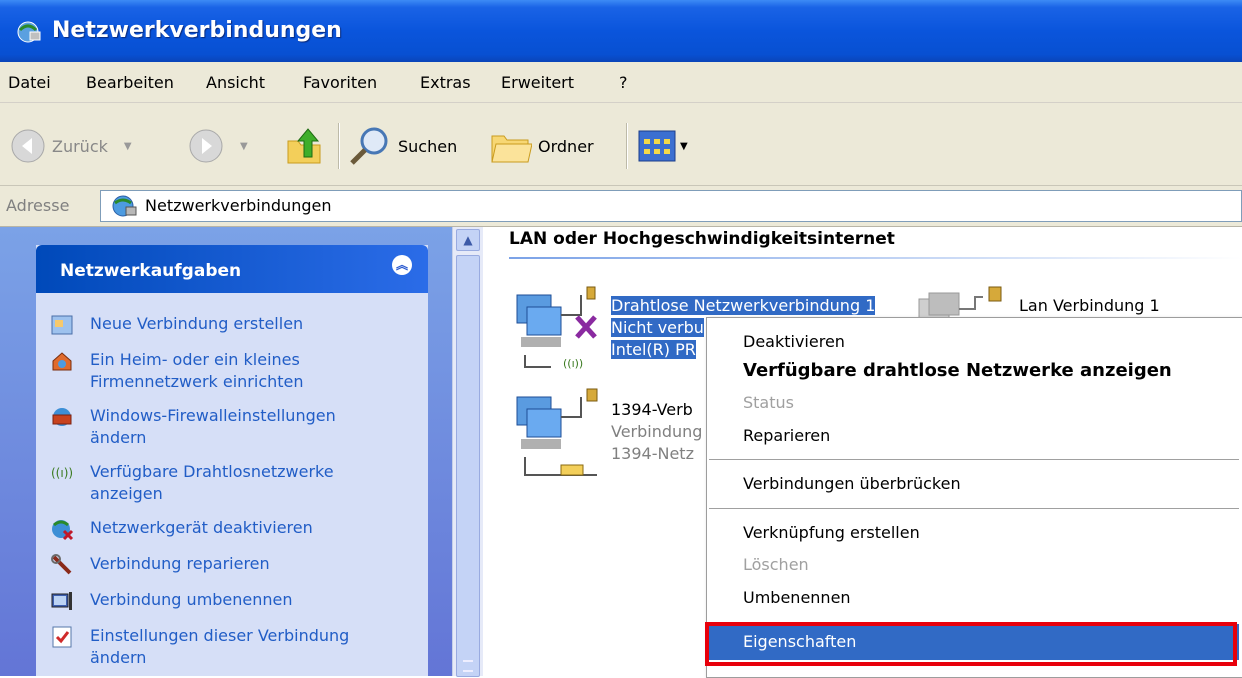 This screenshot has height=678, width=1242. Describe the element at coordinates (653, 349) in the screenshot. I see `connection-wireless-device: Intel(R) PR` at that location.